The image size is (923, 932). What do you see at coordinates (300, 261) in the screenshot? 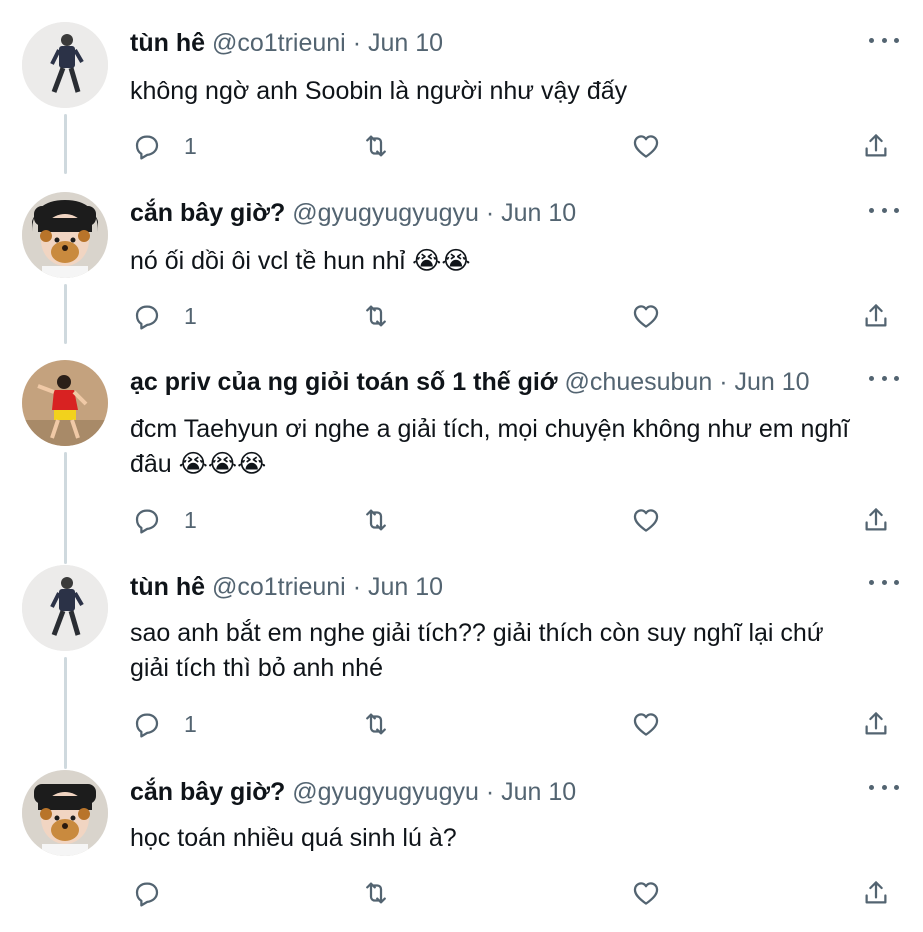
I see `tweet-text: nó ối dồi ôi vcl tề hun nhỉ 😭😭` at bounding box center [300, 261].